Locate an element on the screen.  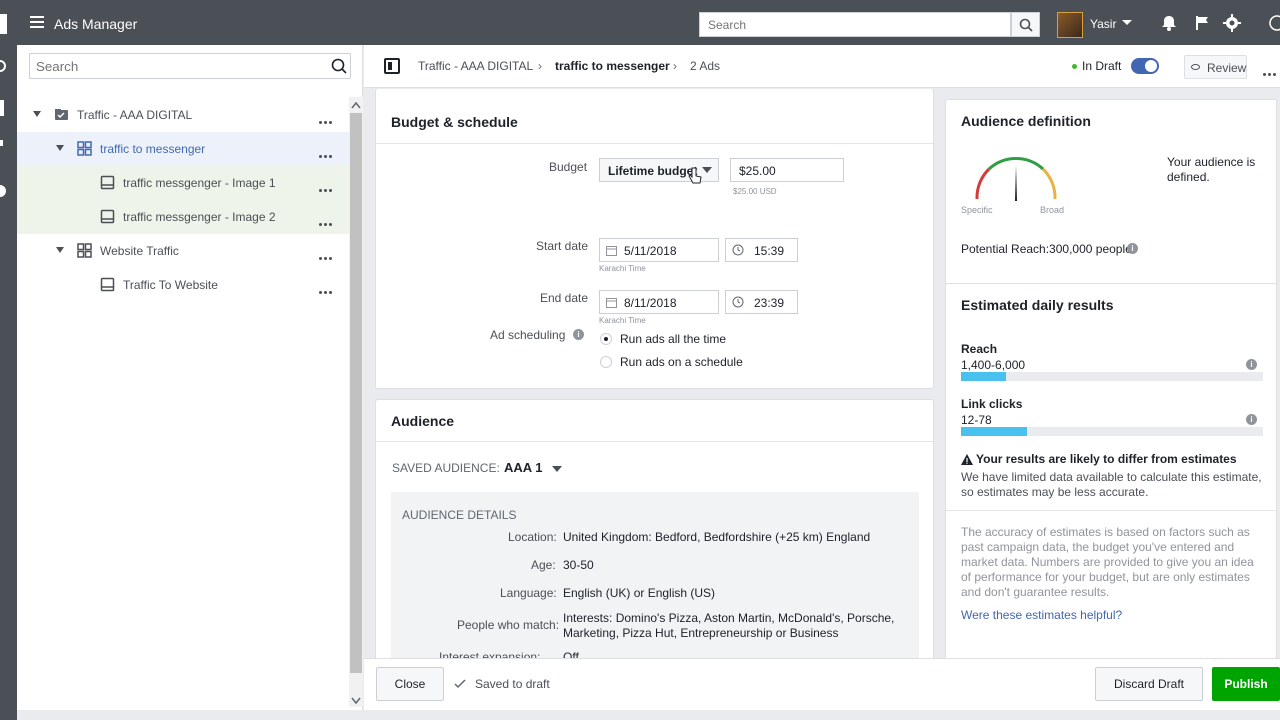
tree-item-campaign: Traffic - AAA DIGITAL is located at coordinates (183, 115).